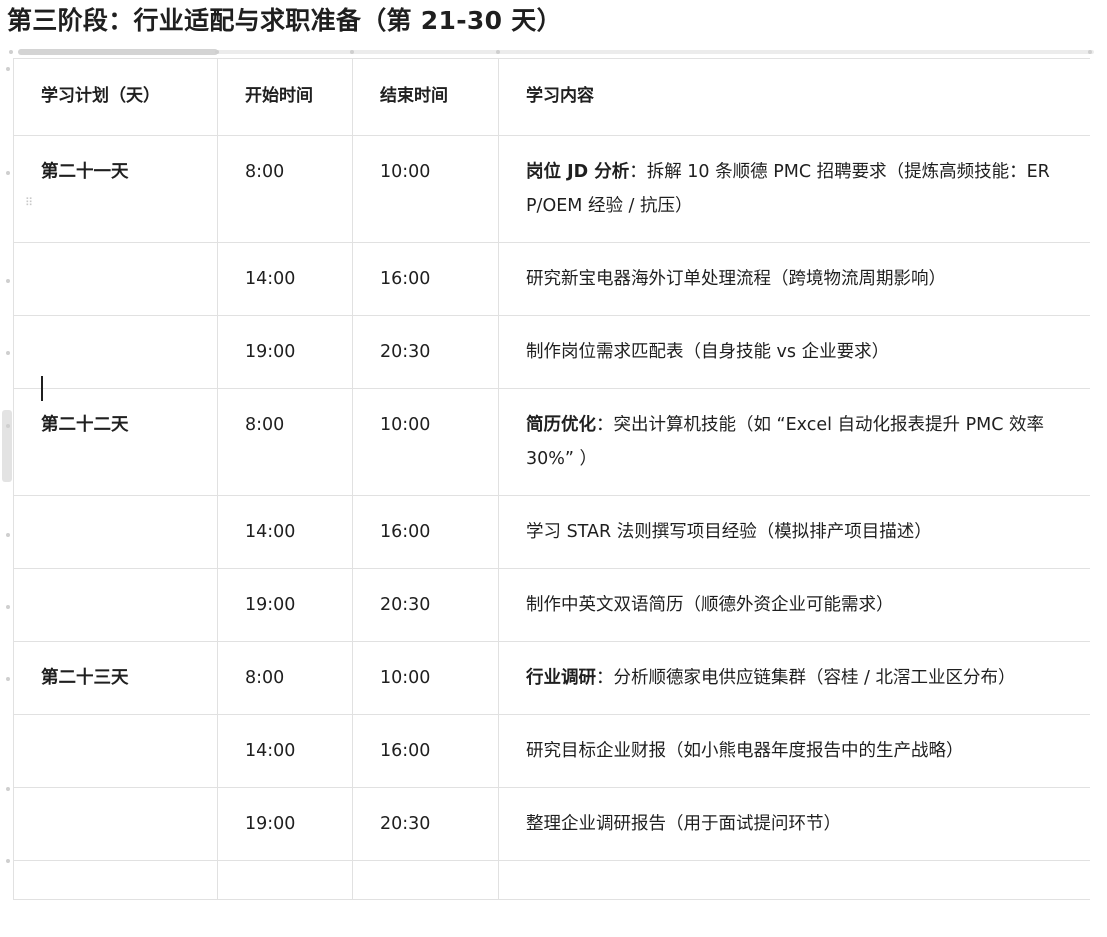 The height and width of the screenshot is (937, 1107). What do you see at coordinates (710, 605) in the screenshot?
I see `content-text: 制作中英文双语简历（顺德外资企业可能需求）` at bounding box center [710, 605].